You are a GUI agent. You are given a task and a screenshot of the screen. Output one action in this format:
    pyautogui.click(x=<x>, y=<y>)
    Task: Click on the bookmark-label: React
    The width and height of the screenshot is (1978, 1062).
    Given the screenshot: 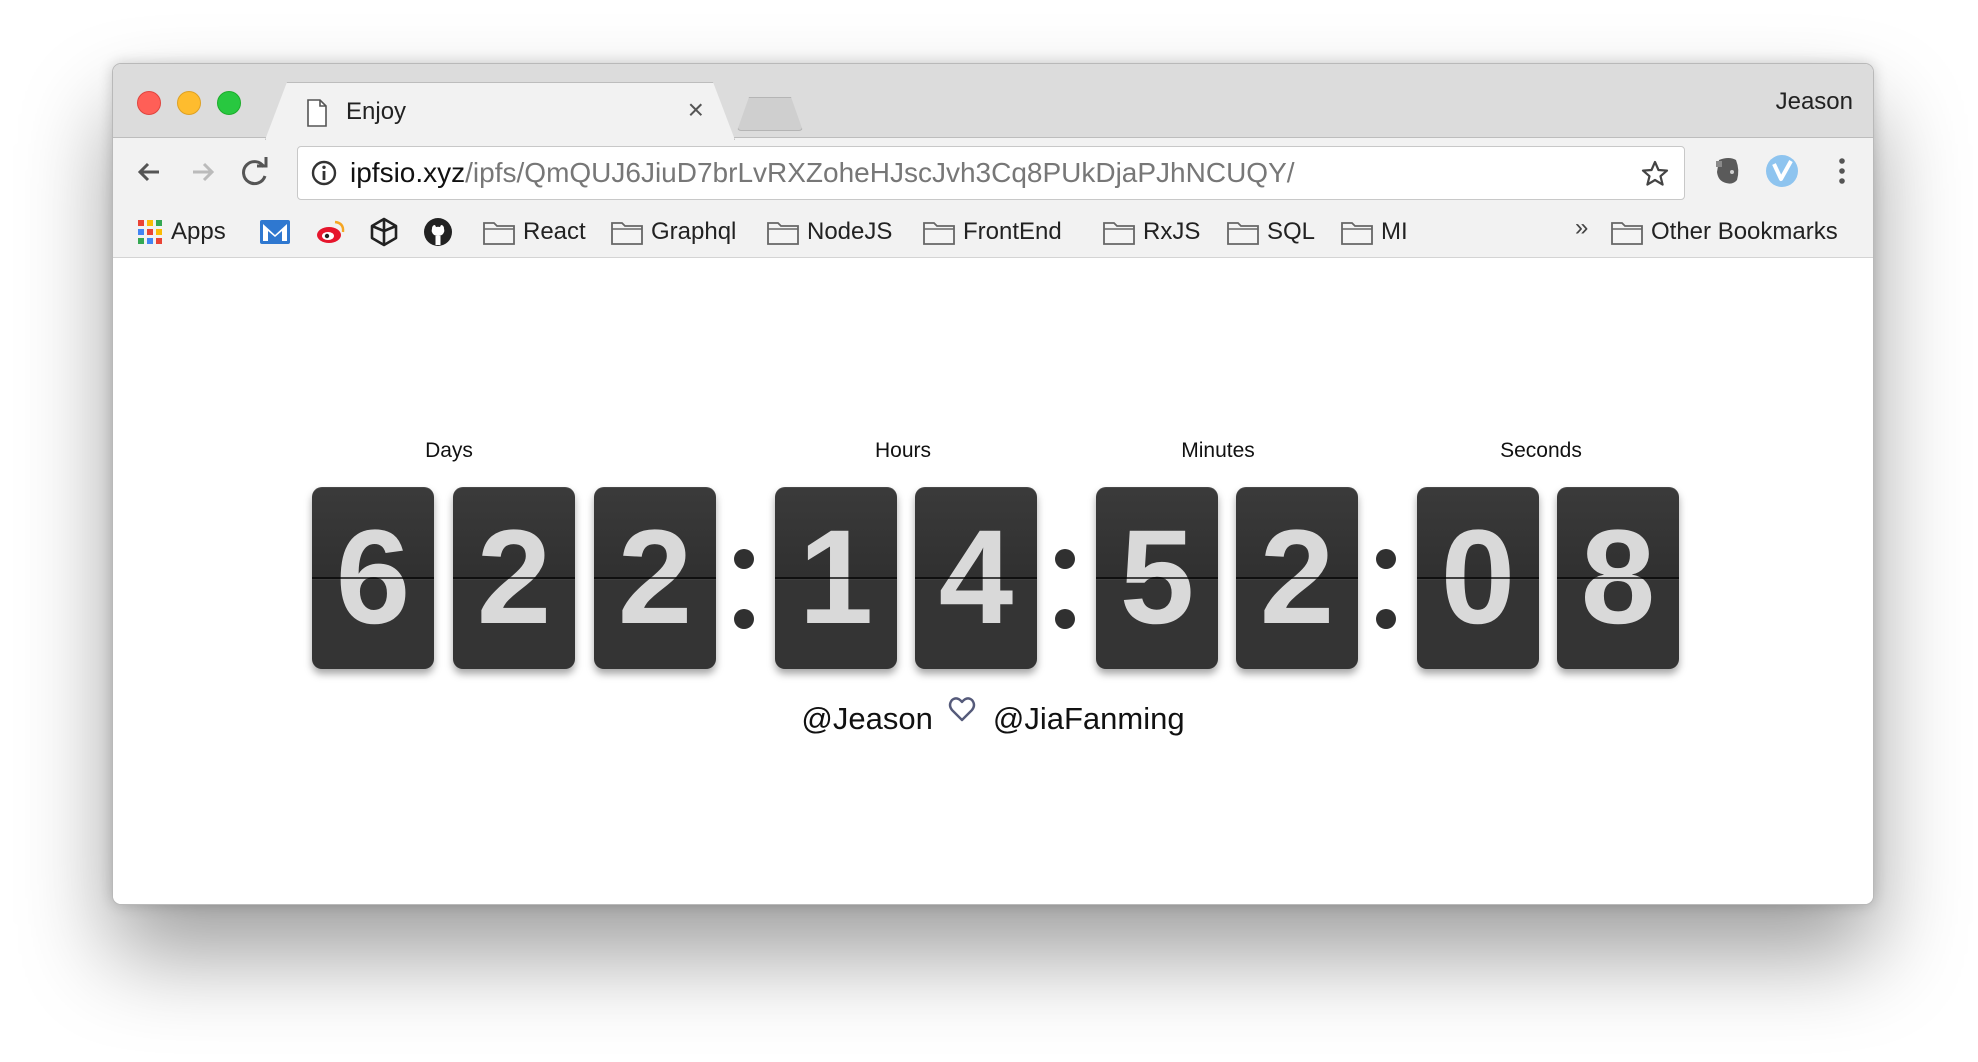 What is the action you would take?
    pyautogui.click(x=554, y=231)
    